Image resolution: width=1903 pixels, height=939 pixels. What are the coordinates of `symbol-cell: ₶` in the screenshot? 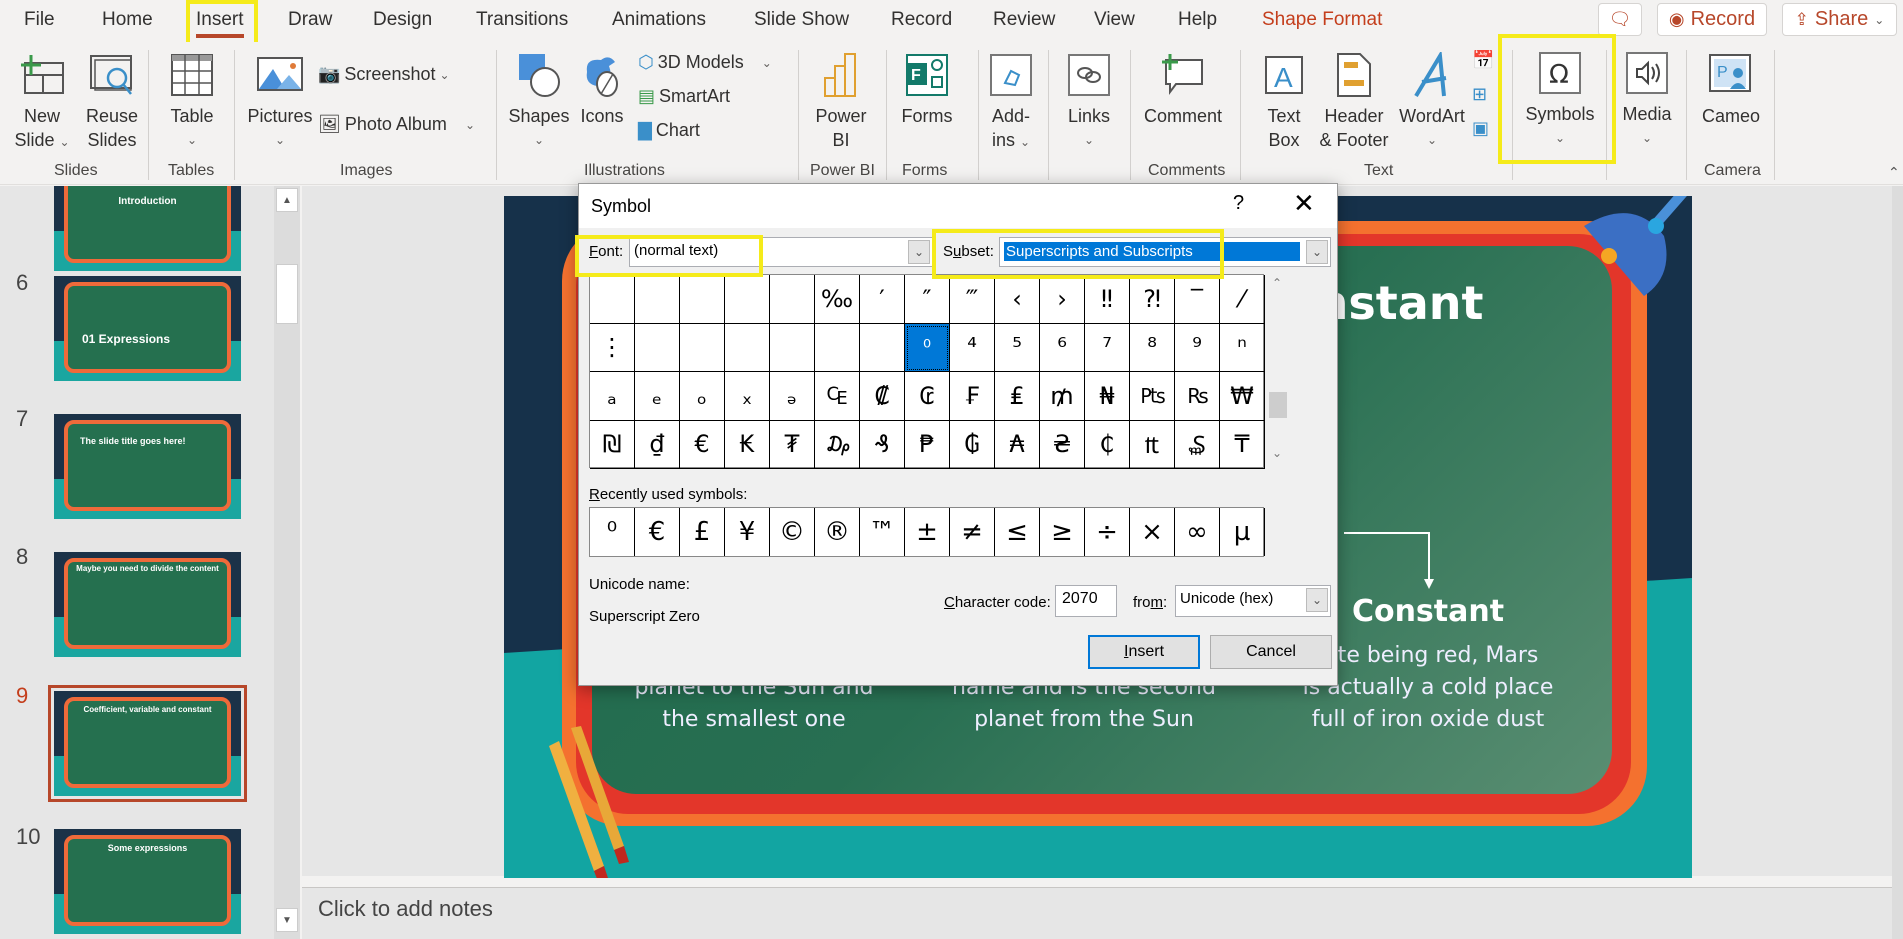 It's located at (1152, 444).